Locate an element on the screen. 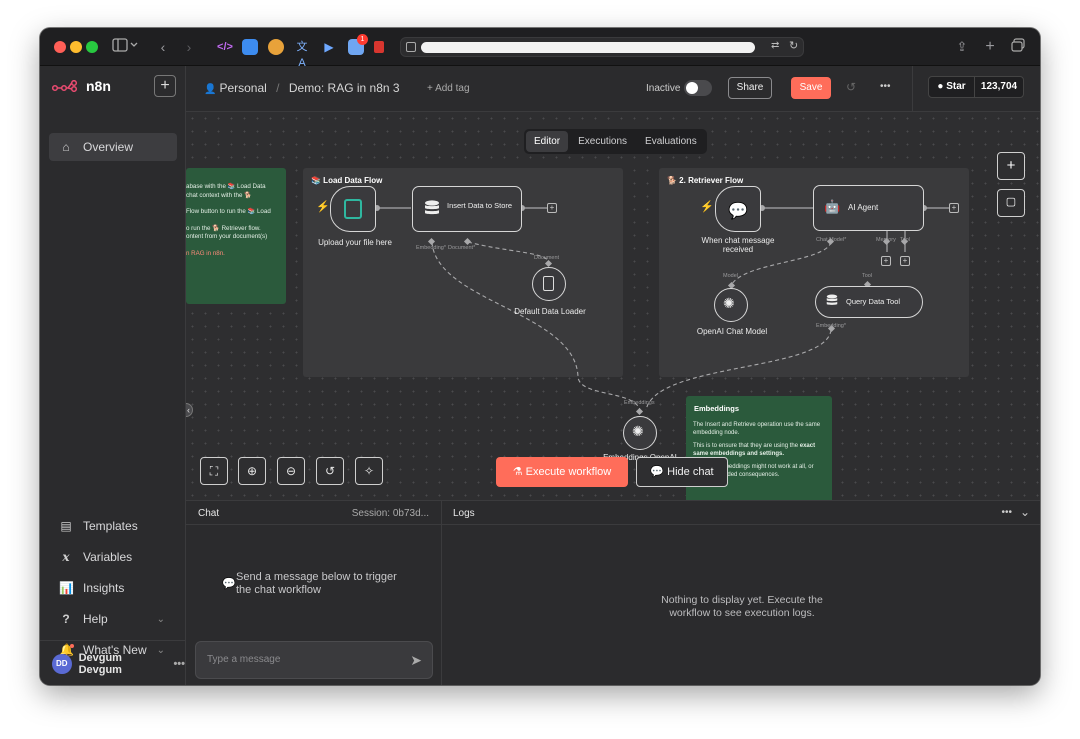  node-label: Upload your file here is located at coordinates (355, 242).